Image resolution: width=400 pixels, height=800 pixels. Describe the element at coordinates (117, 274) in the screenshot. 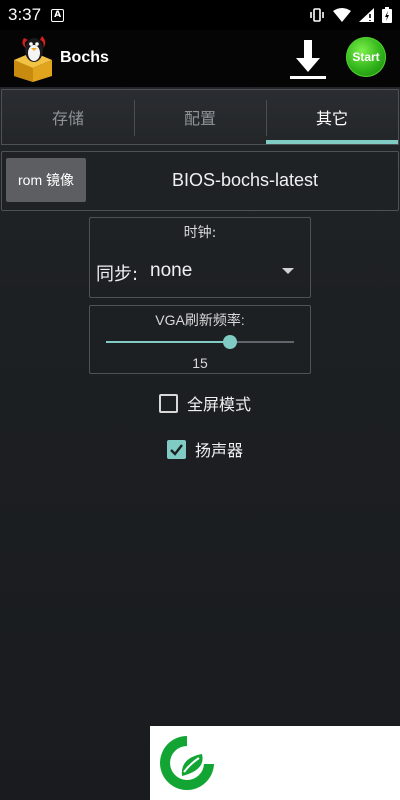

I see `clock-sync-label: 同步:` at that location.